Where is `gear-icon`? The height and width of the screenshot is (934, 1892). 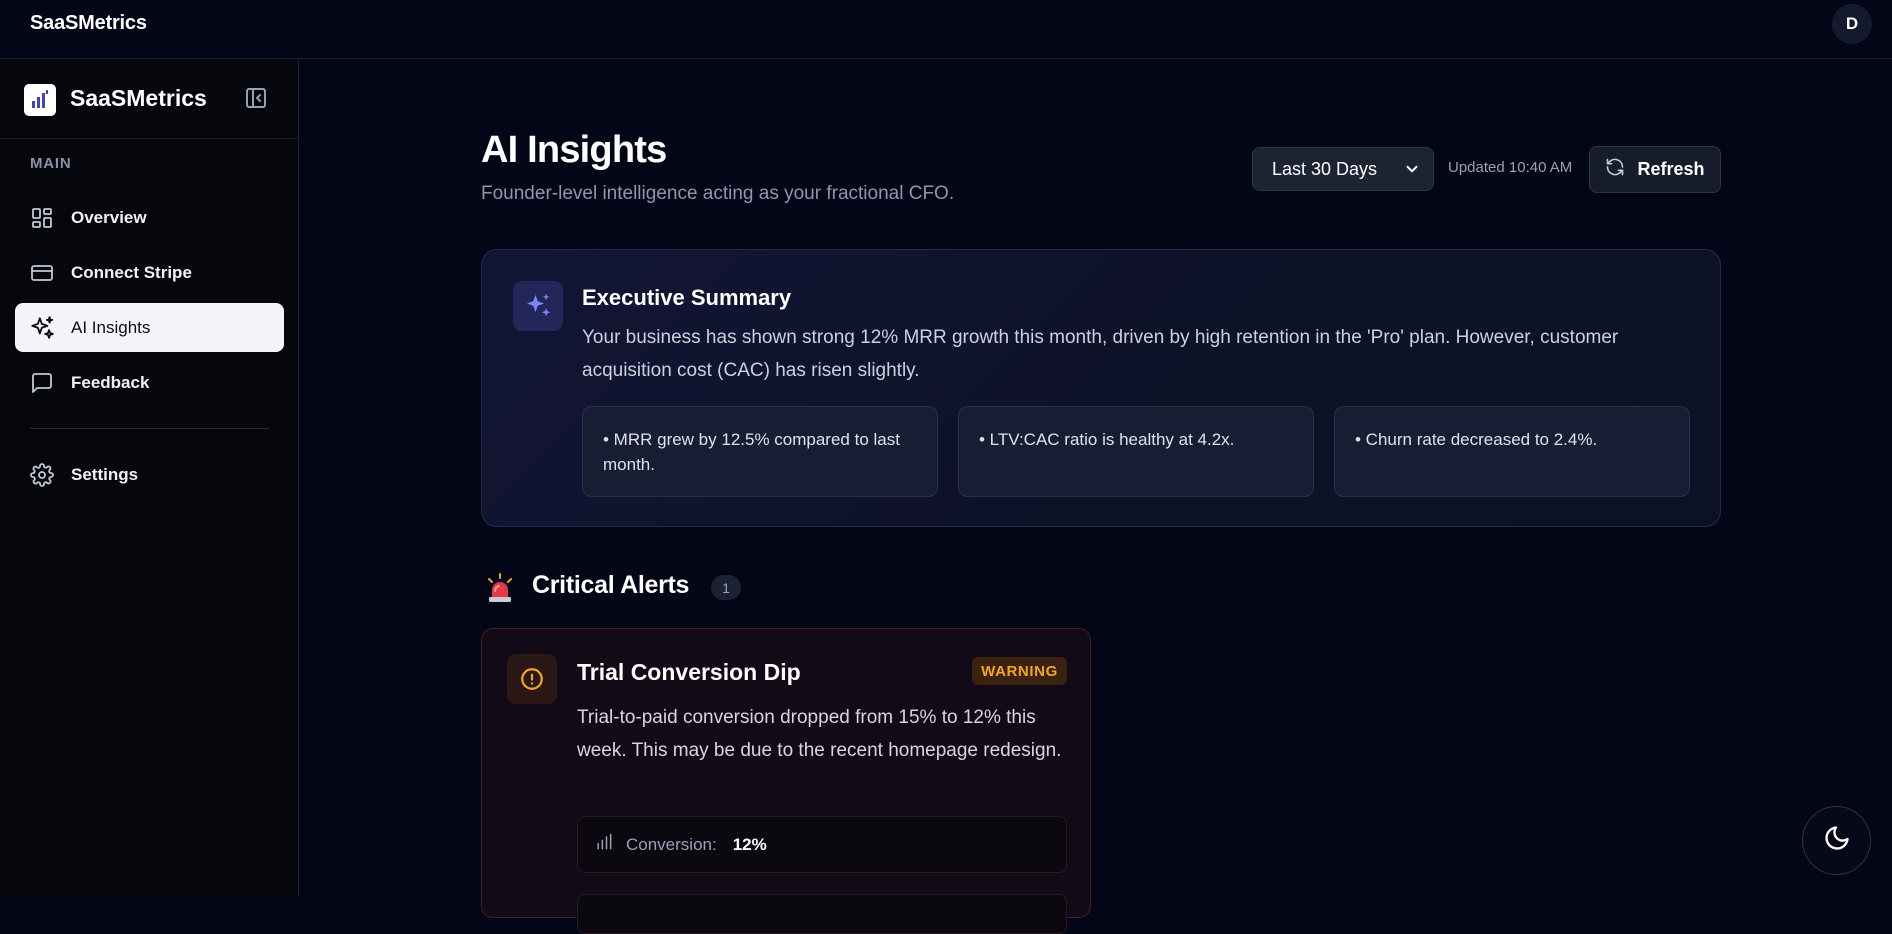 gear-icon is located at coordinates (42, 475).